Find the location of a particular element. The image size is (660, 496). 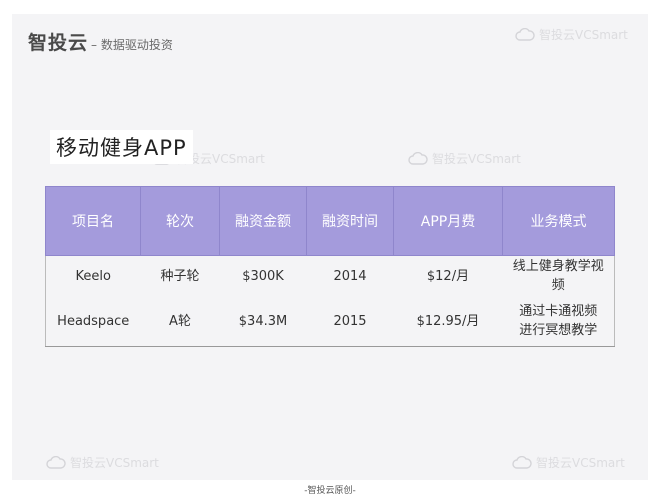

column-header: 融资时间 is located at coordinates (350, 221).